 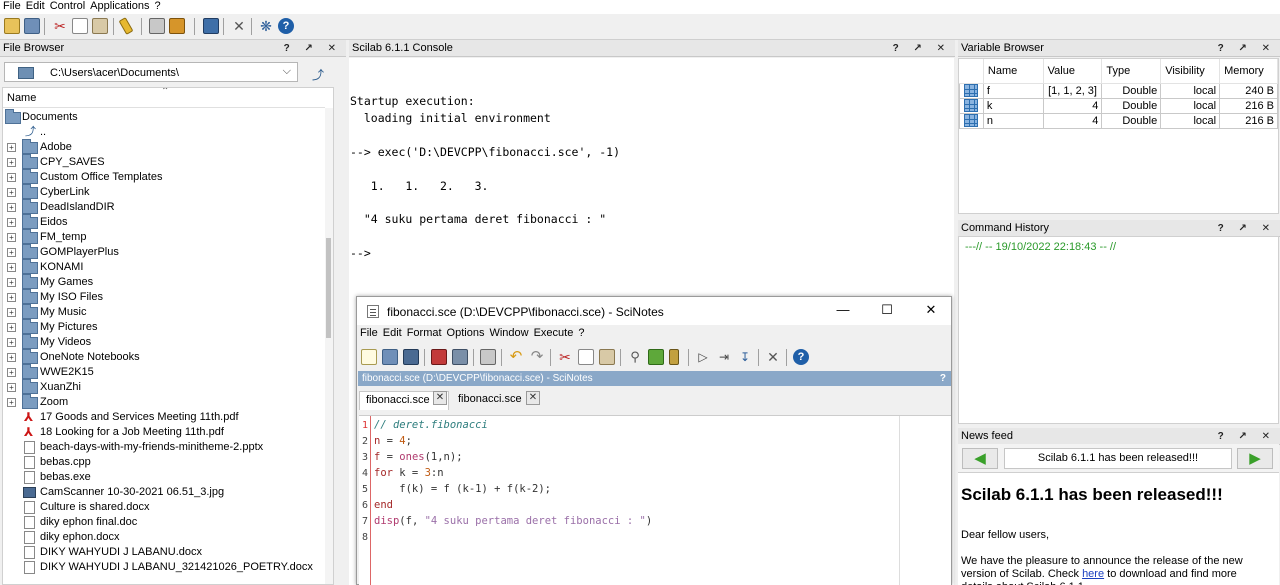 What do you see at coordinates (163, 462) in the screenshot?
I see `list-item: bebas.cpp` at bounding box center [163, 462].